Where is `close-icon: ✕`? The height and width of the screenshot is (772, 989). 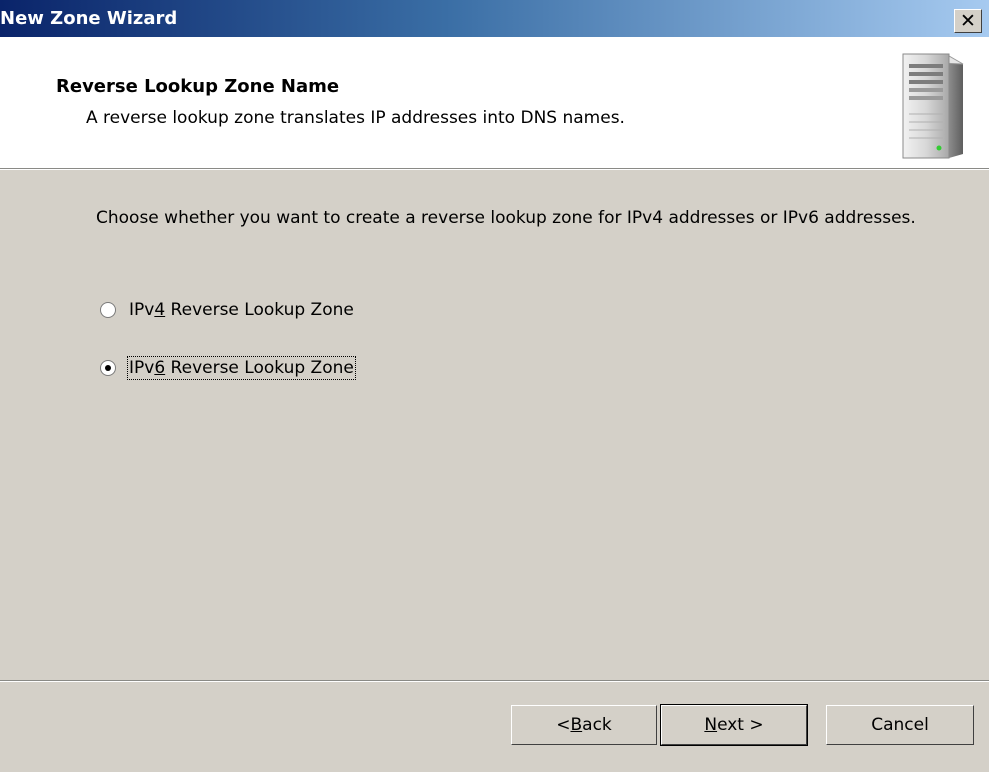
close-icon: ✕ is located at coordinates (968, 21).